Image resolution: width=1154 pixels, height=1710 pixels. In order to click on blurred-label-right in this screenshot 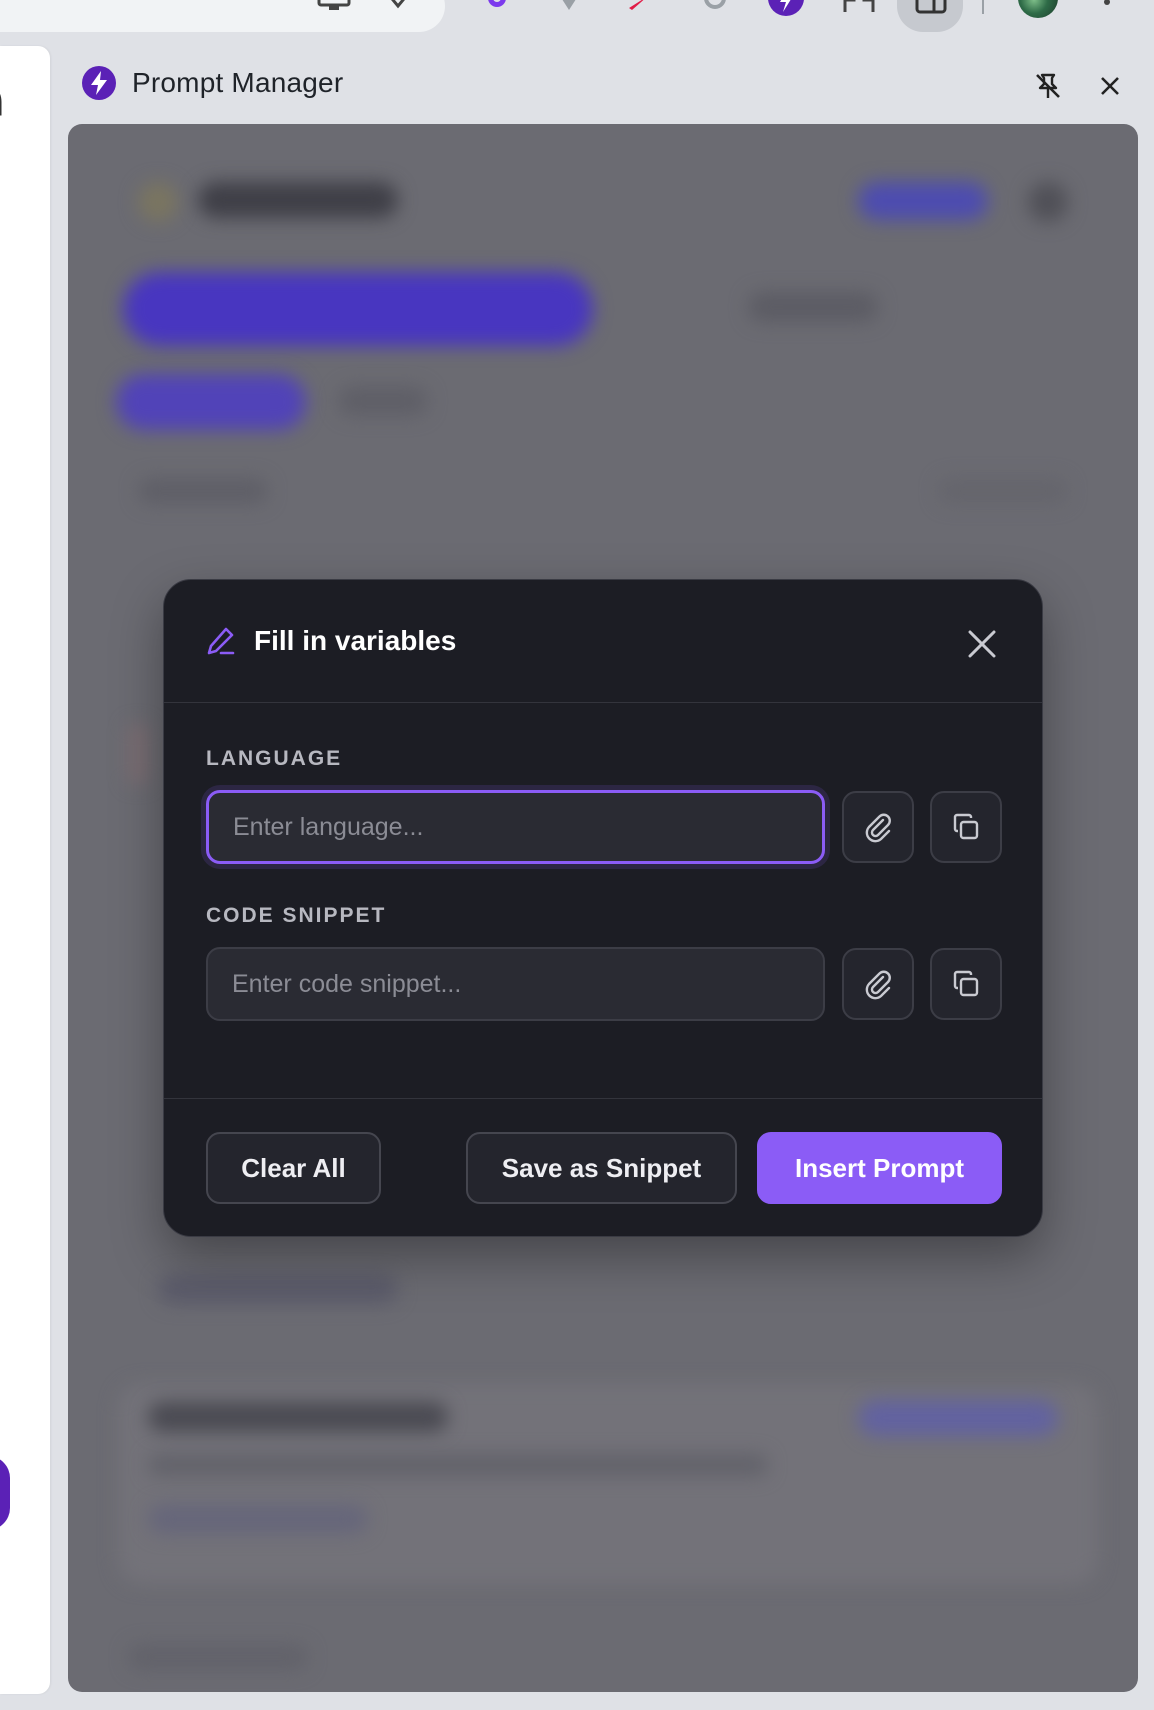, I will do `click(1003, 491)`.